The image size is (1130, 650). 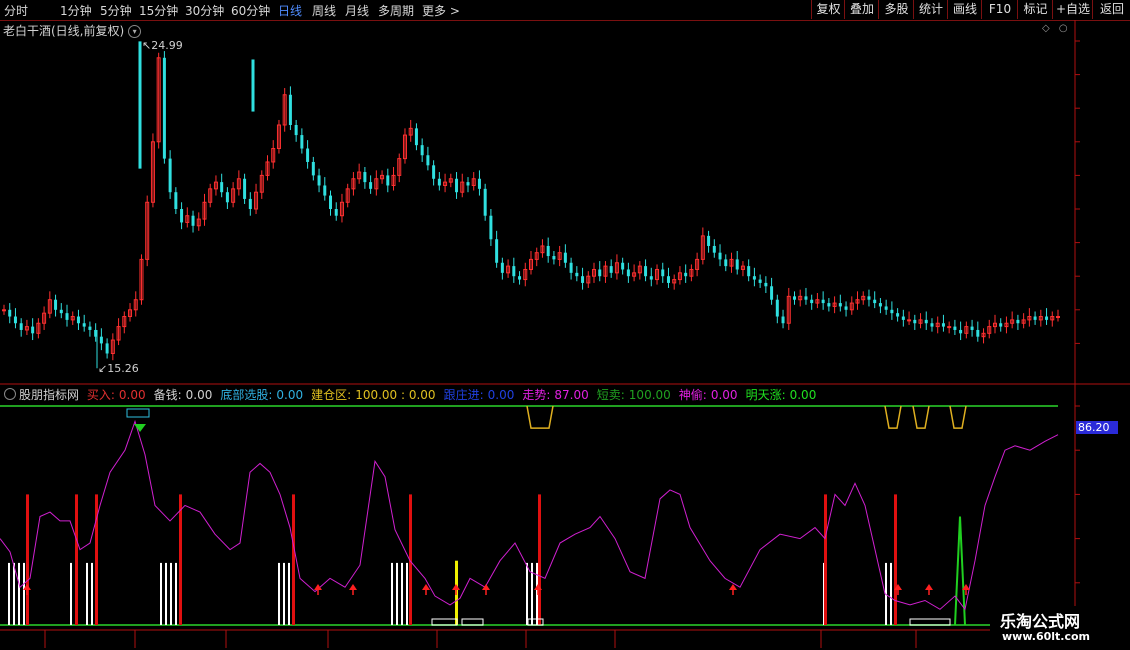 I want to click on top-box, so click(x=138, y=413).